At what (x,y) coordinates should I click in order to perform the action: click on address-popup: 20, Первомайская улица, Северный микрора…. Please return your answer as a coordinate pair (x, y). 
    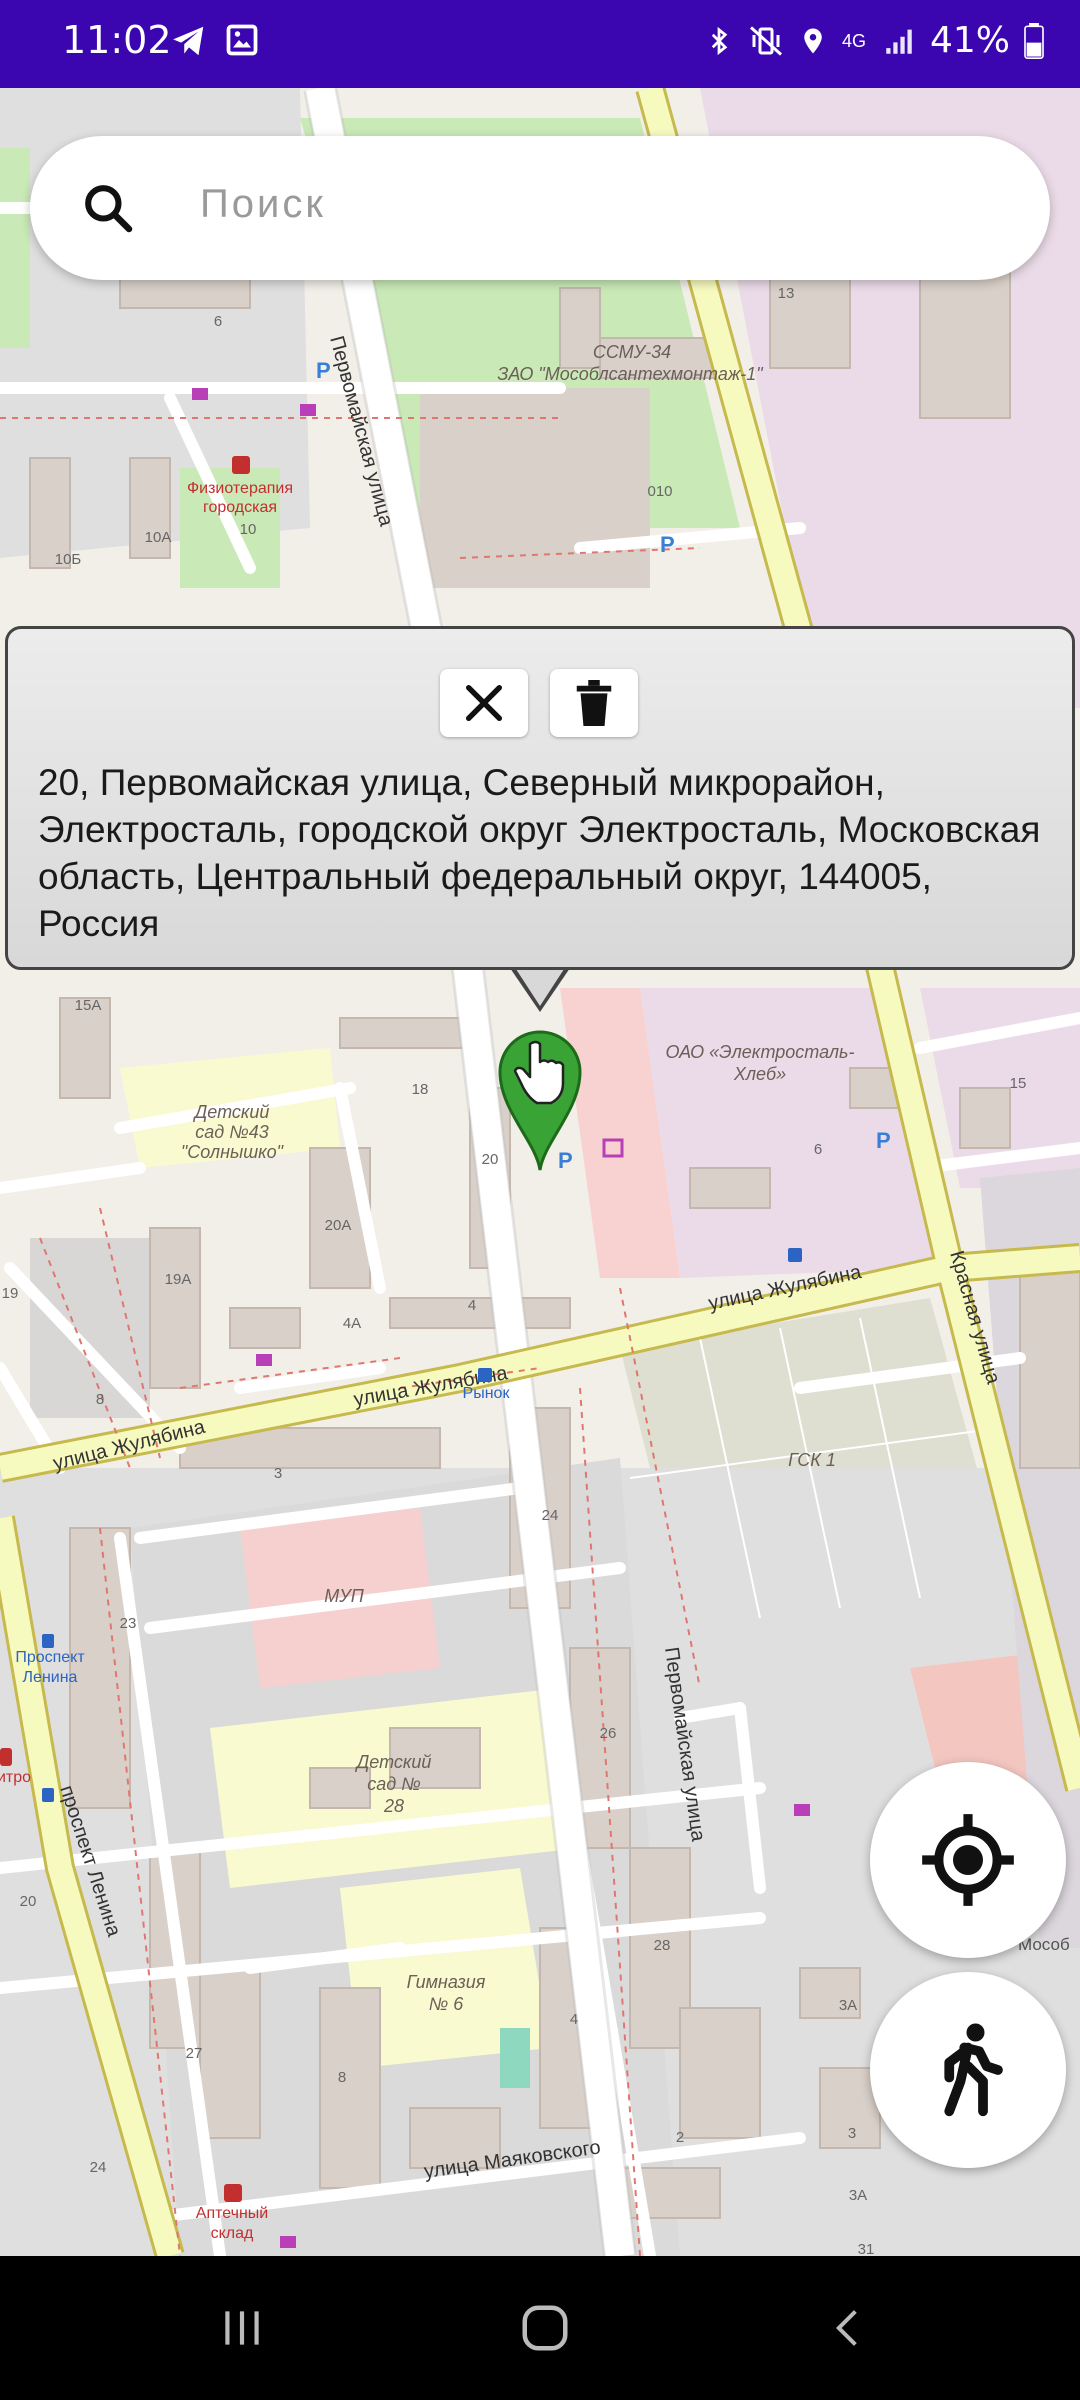
    Looking at the image, I should click on (540, 798).